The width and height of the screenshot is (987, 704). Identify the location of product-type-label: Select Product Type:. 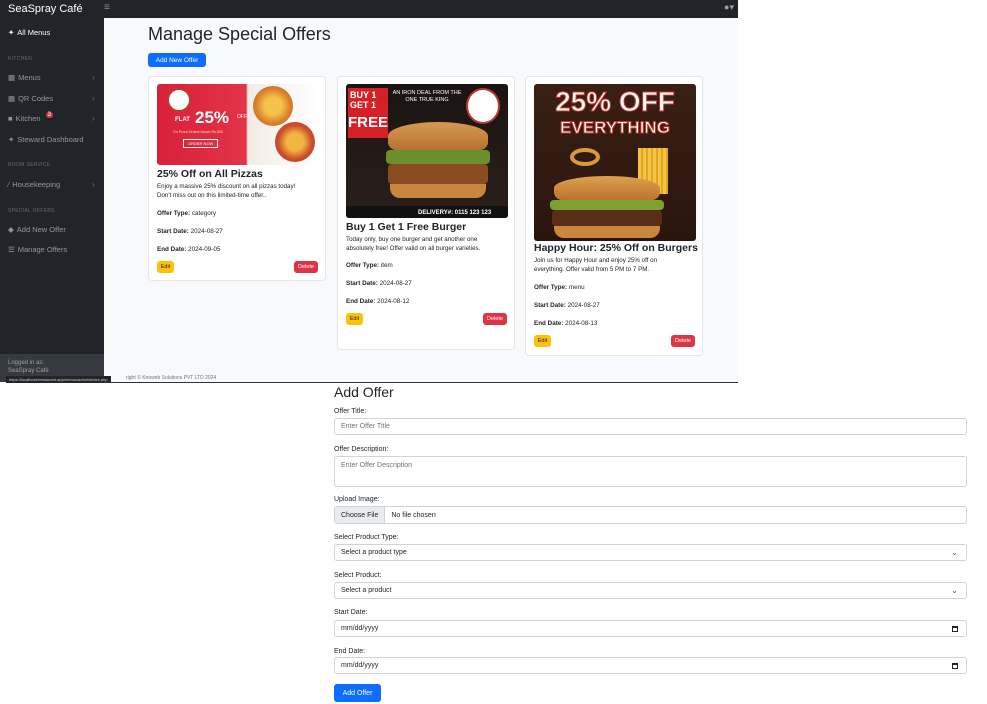
(366, 537).